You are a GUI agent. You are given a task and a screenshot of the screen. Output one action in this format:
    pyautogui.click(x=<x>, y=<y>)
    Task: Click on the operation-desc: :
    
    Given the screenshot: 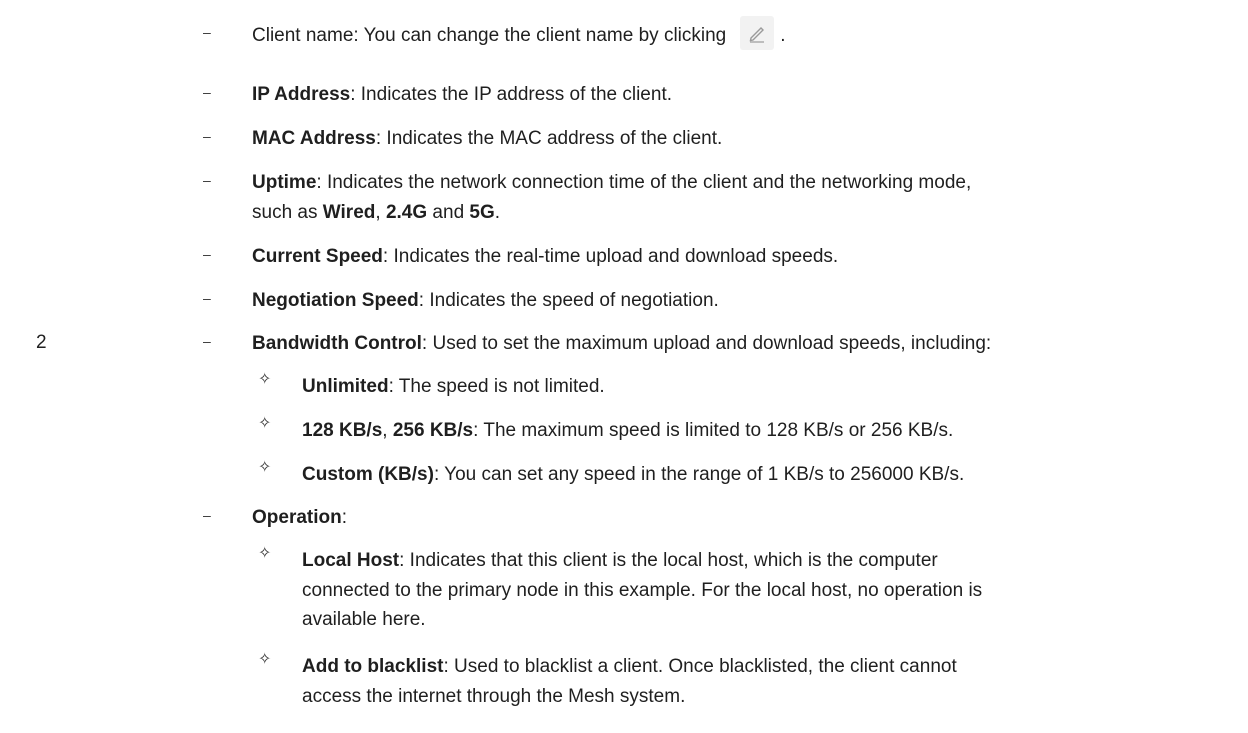 What is the action you would take?
    pyautogui.click(x=344, y=517)
    